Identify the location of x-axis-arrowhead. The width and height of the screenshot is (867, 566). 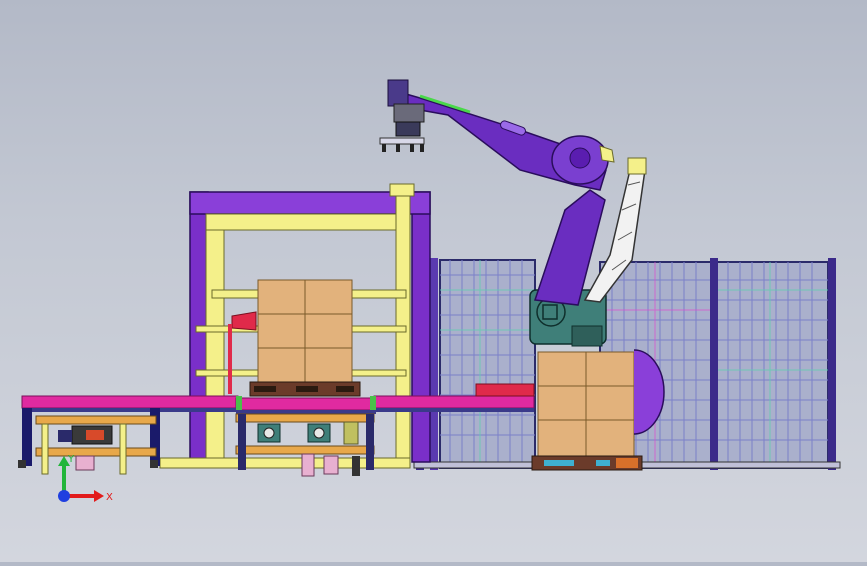
(99, 496).